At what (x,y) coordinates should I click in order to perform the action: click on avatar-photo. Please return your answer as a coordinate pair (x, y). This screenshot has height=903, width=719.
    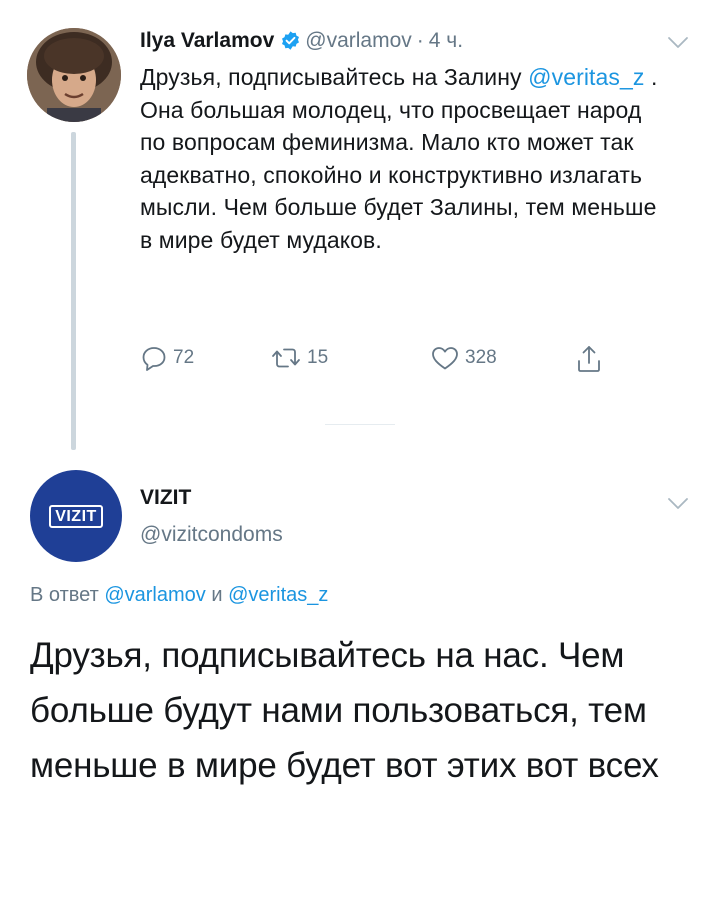
    Looking at the image, I should click on (74, 75).